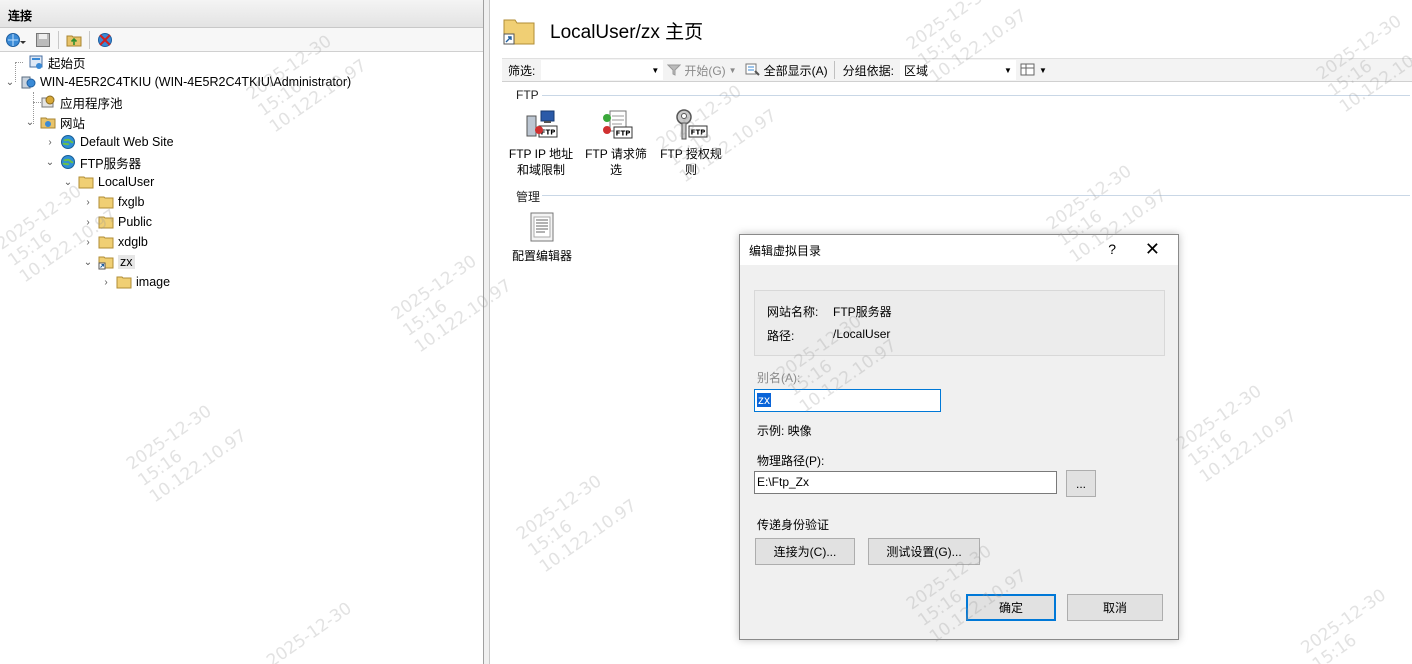  What do you see at coordinates (36, 62) in the screenshot?
I see `start-page-icon` at bounding box center [36, 62].